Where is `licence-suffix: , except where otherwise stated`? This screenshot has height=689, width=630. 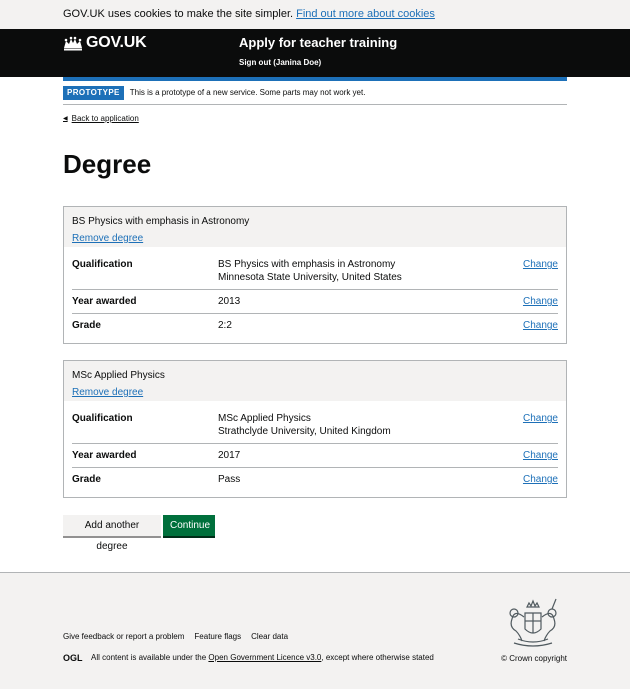
licence-suffix: , except where otherwise stated is located at coordinates (377, 657).